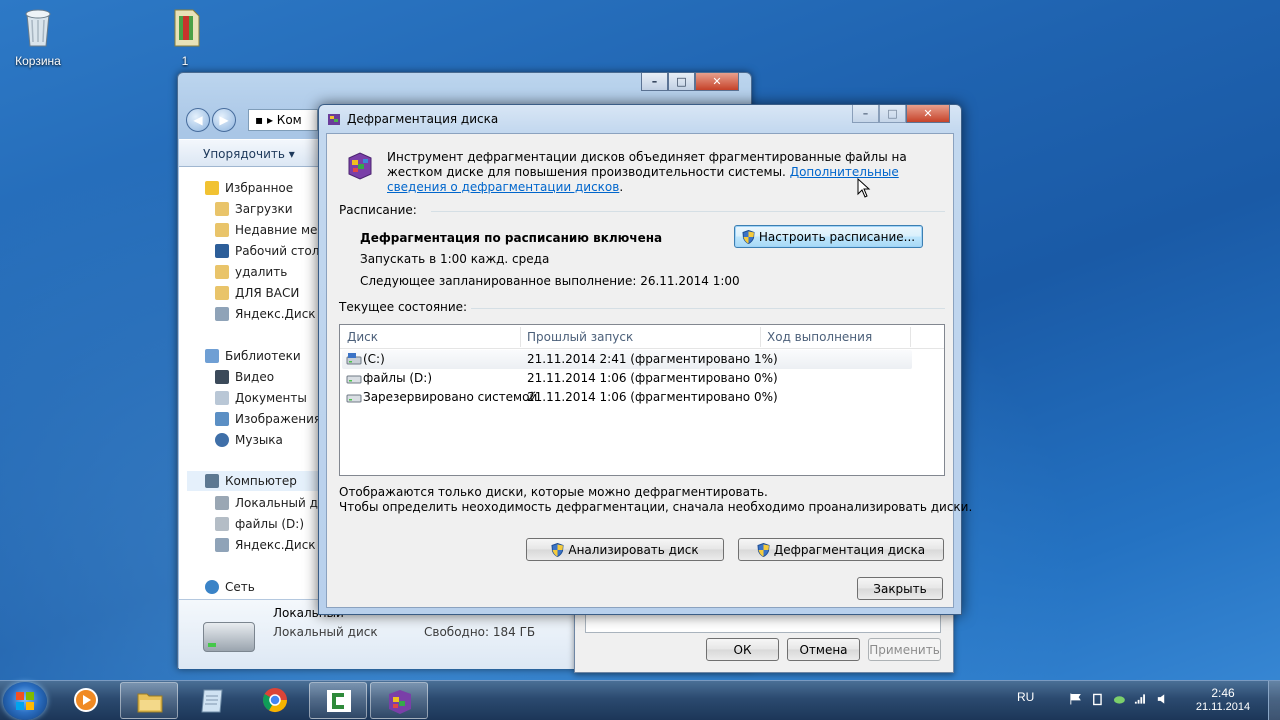 The image size is (1280, 720). I want to click on nav-label: удалить, so click(261, 272).